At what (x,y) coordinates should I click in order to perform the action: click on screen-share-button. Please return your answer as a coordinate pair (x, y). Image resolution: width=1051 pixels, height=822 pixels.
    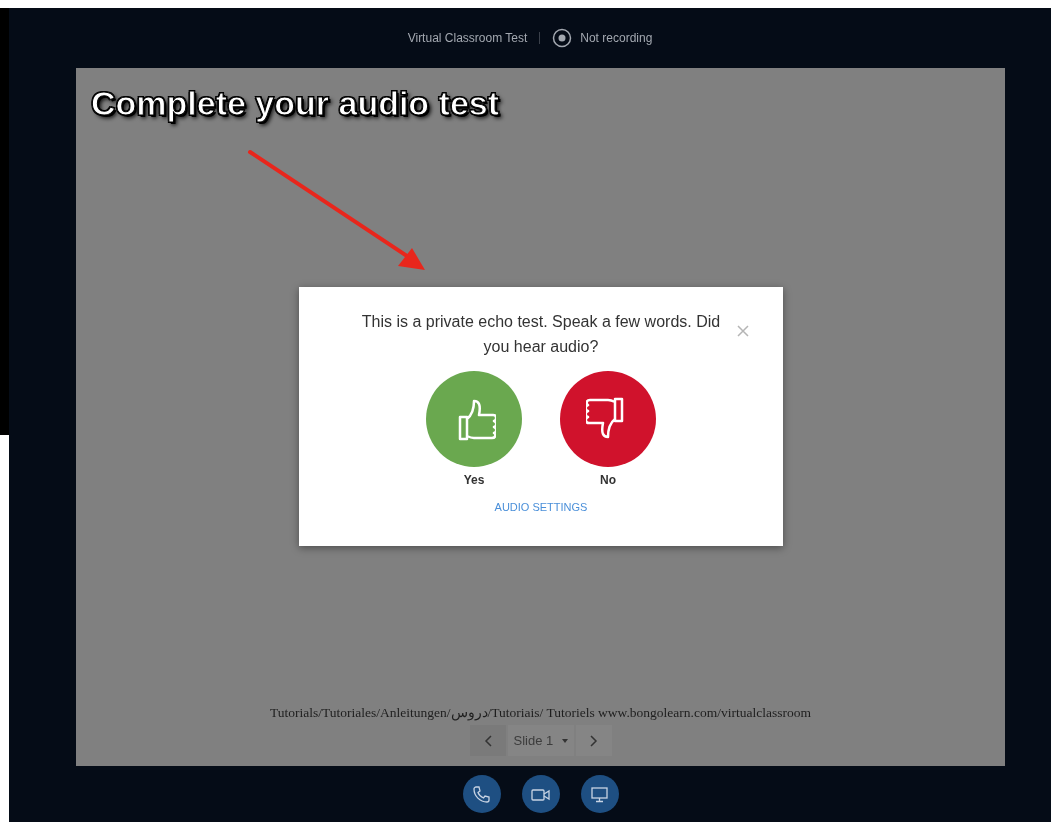
    Looking at the image, I should click on (599, 794).